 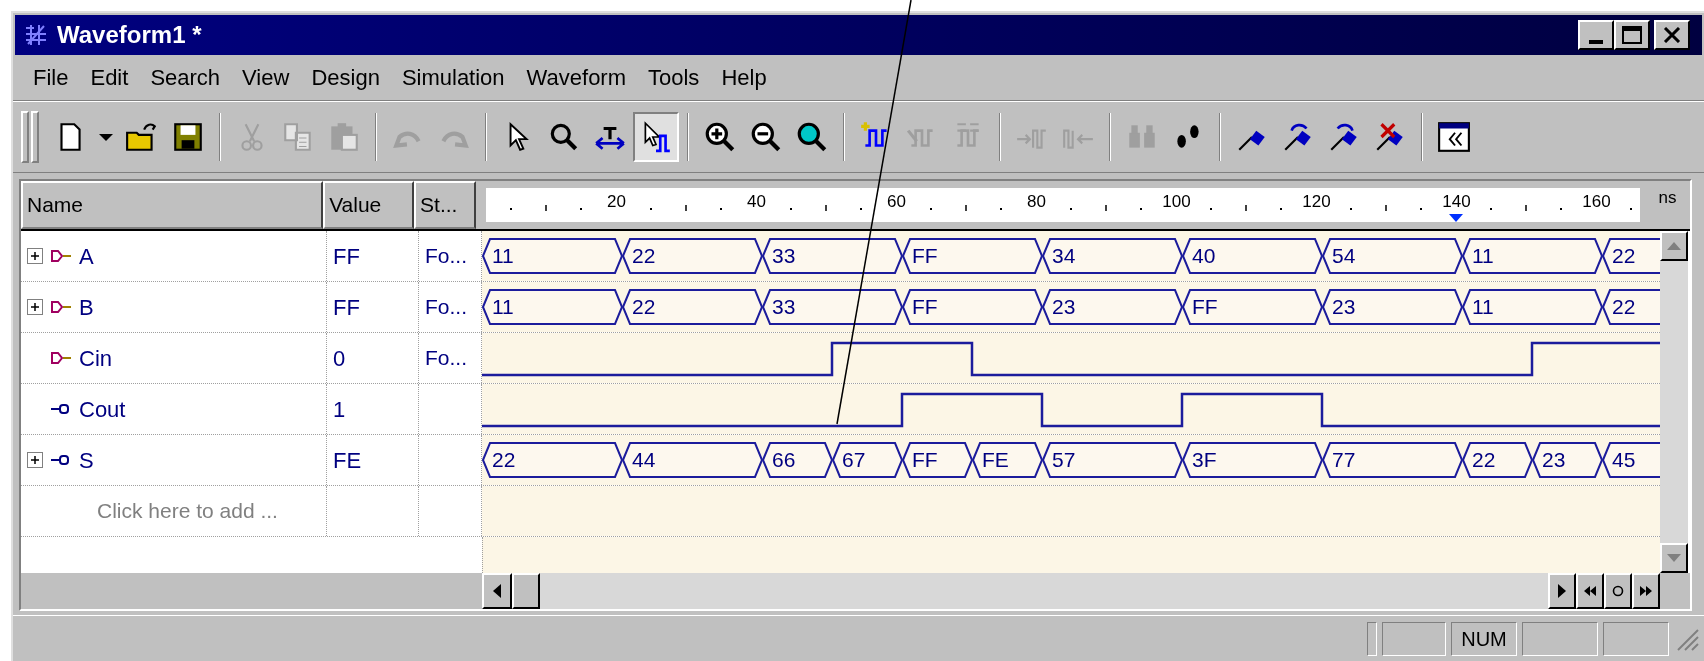 I want to click on circle-icon, so click(x=1618, y=591).